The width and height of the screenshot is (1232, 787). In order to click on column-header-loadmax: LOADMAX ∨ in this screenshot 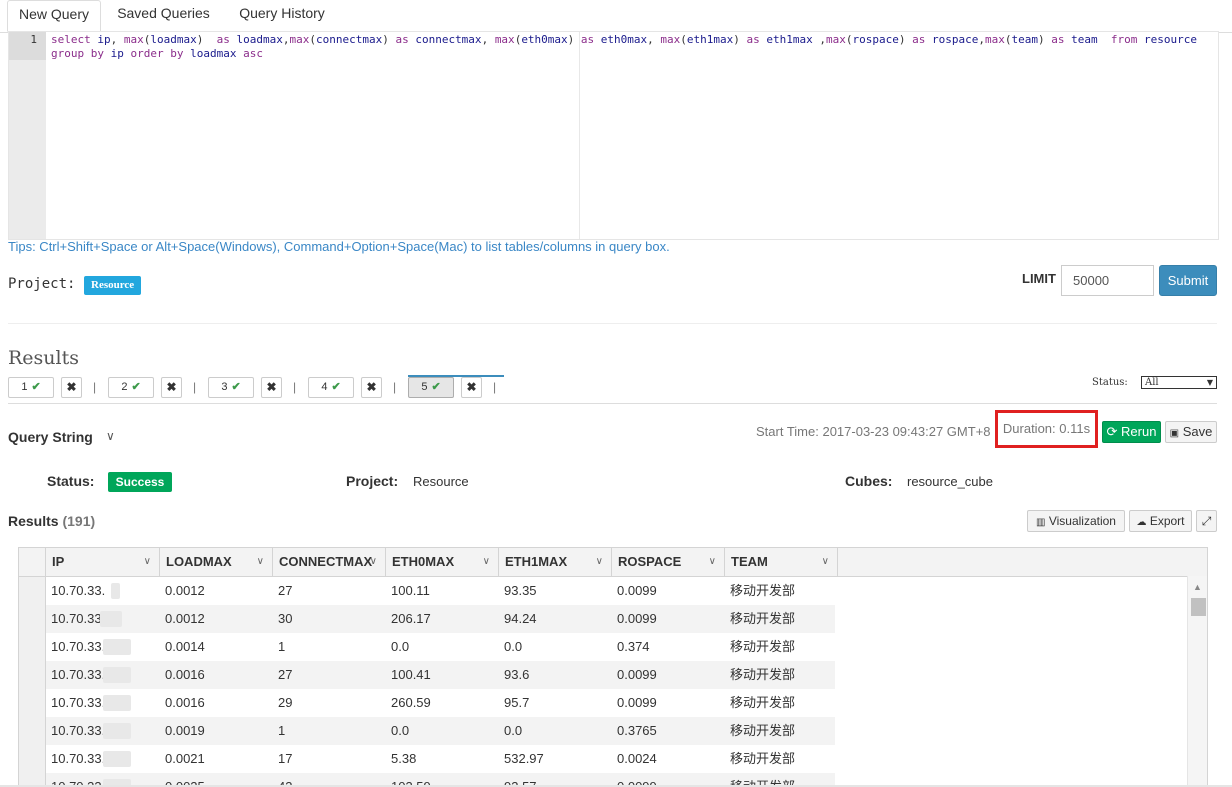, I will do `click(216, 562)`.